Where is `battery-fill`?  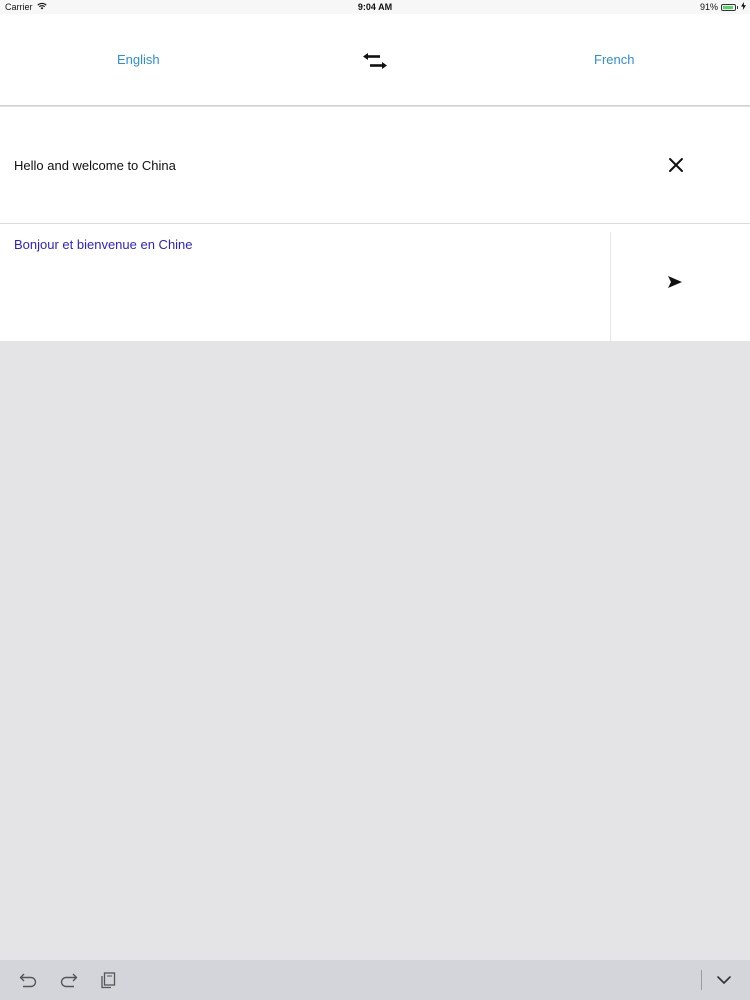 battery-fill is located at coordinates (728, 7).